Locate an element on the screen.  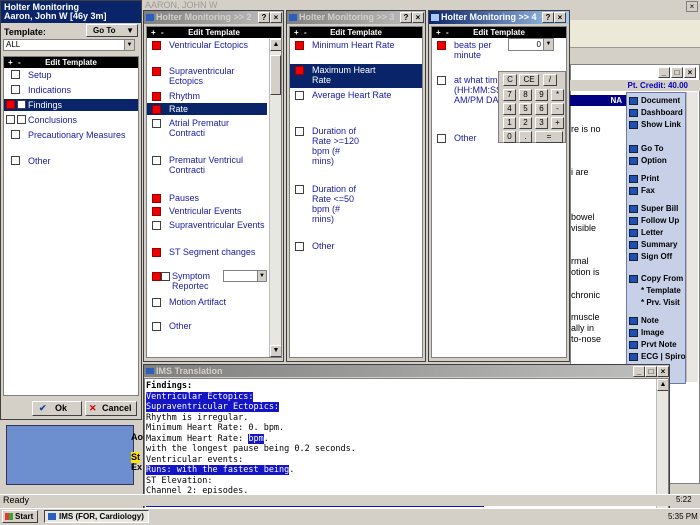
w2-item: Ventricular Ectopics is located at coordinates (207, 51).